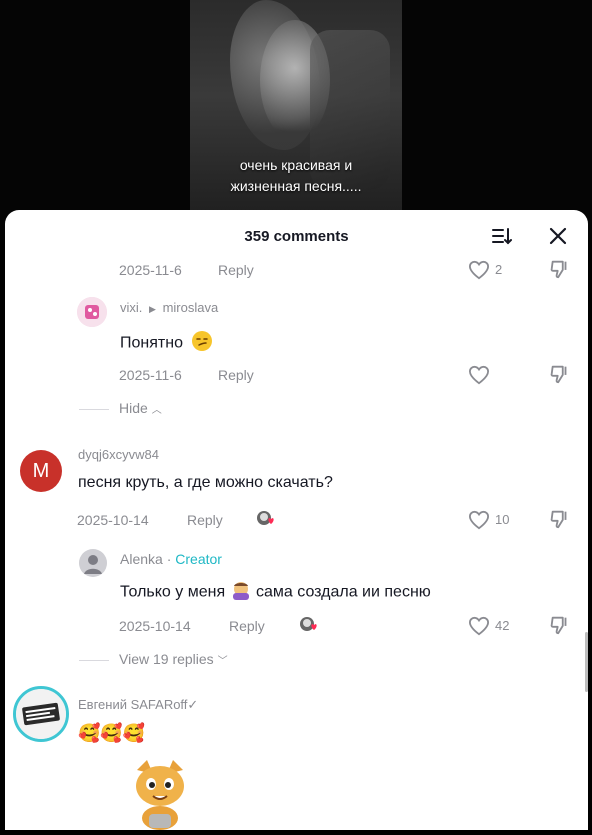 The image size is (592, 835). Describe the element at coordinates (502, 625) in the screenshot. I see `like-count: 42` at that location.